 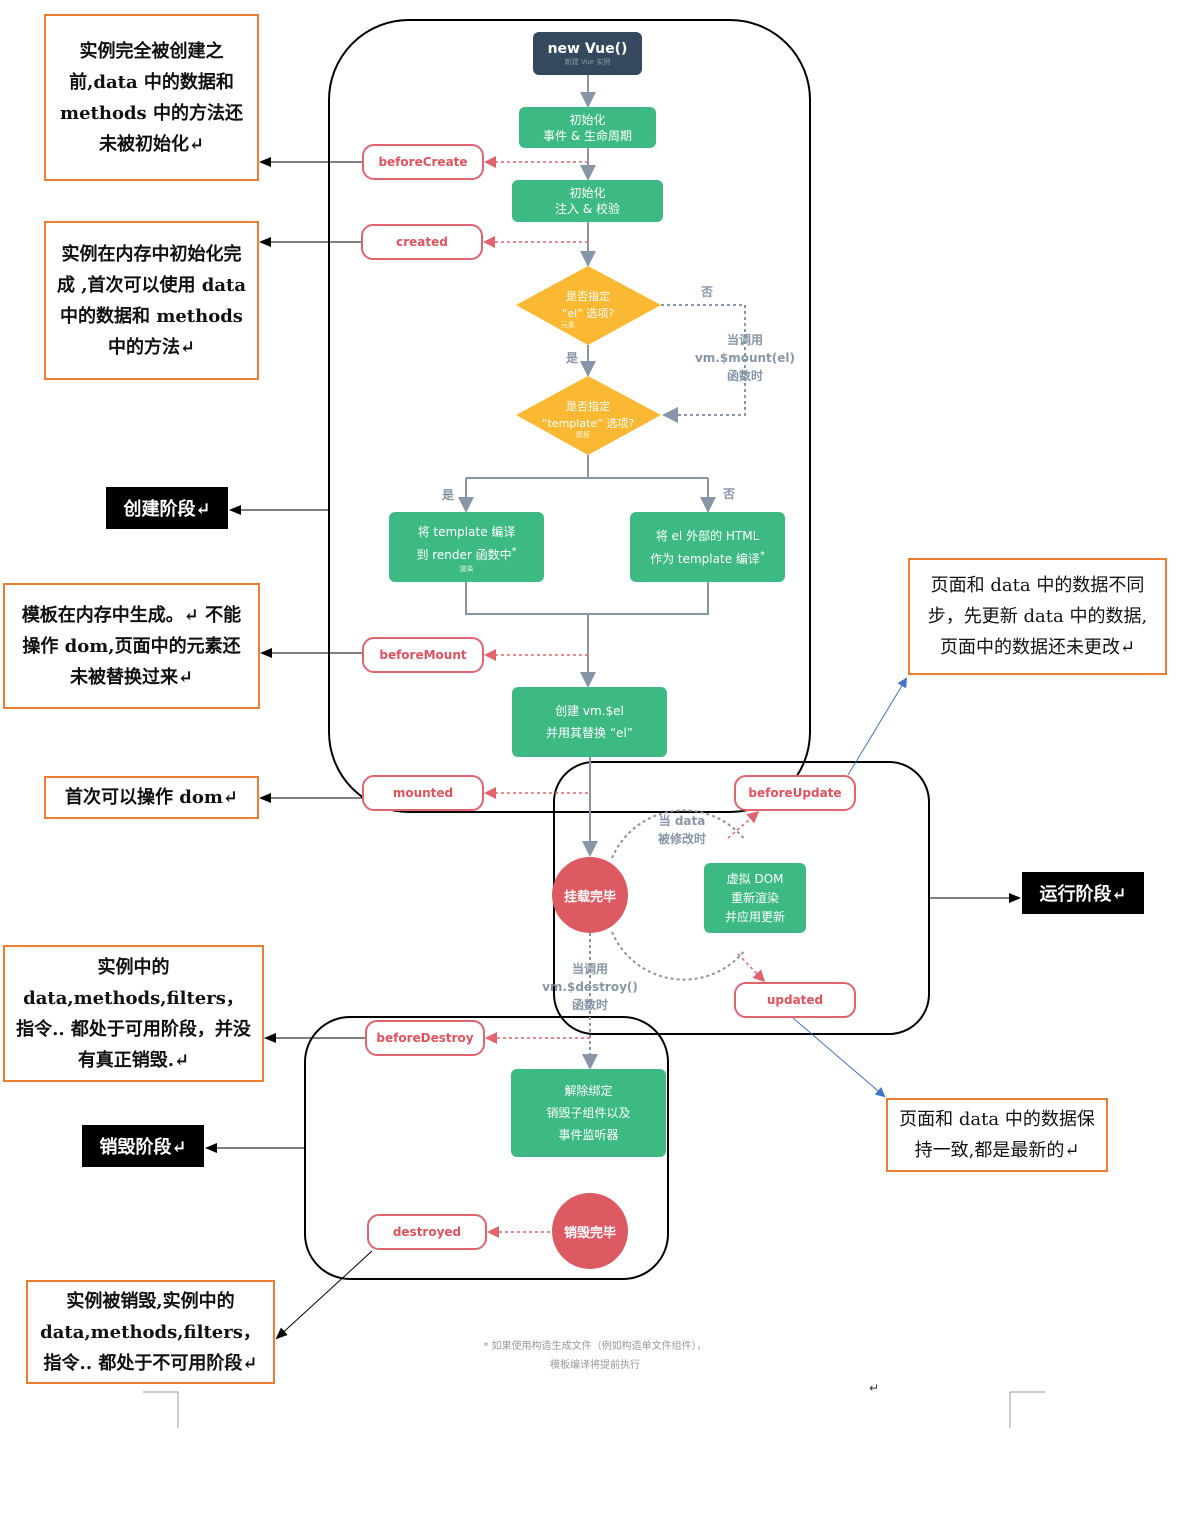 I want to click on create-el-node: 创建 vm.$el 并用其替换 “el”, so click(x=589, y=722).